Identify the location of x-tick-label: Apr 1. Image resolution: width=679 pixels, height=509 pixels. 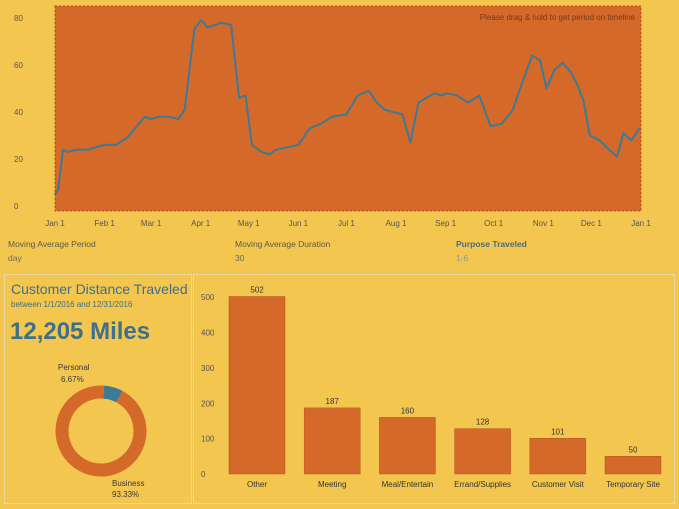
(201, 223).